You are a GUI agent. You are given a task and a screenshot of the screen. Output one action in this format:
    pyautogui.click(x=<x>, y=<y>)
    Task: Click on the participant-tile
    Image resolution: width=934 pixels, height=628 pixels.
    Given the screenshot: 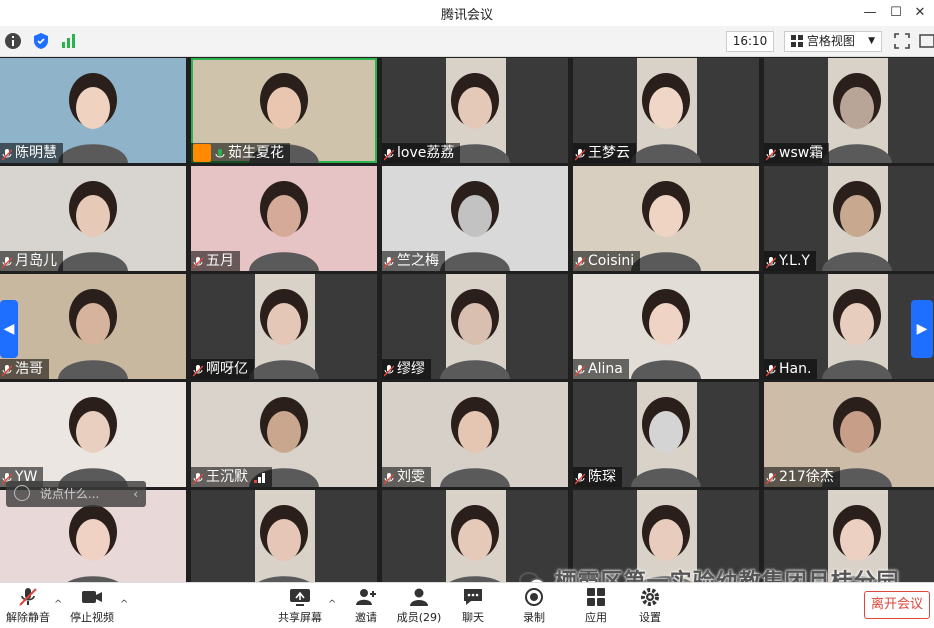 What is the action you would take?
    pyautogui.click(x=284, y=542)
    